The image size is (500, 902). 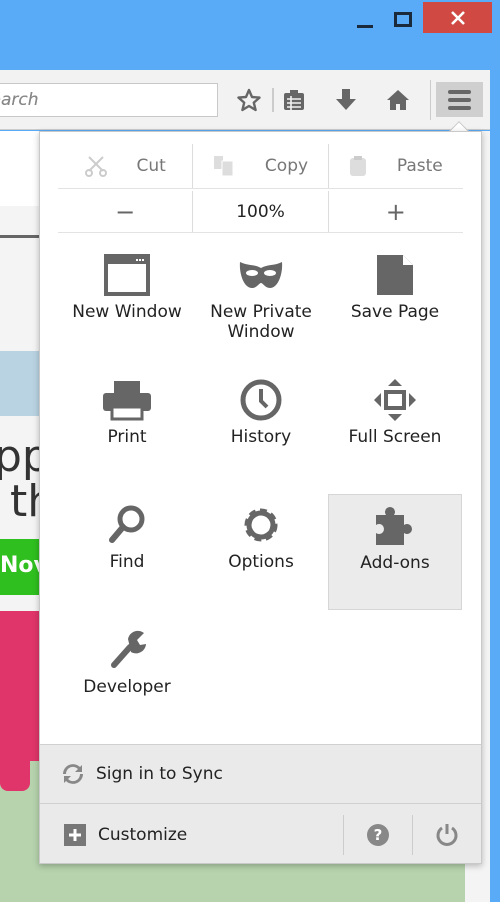 I want to click on search-box: arch, so click(x=109, y=100).